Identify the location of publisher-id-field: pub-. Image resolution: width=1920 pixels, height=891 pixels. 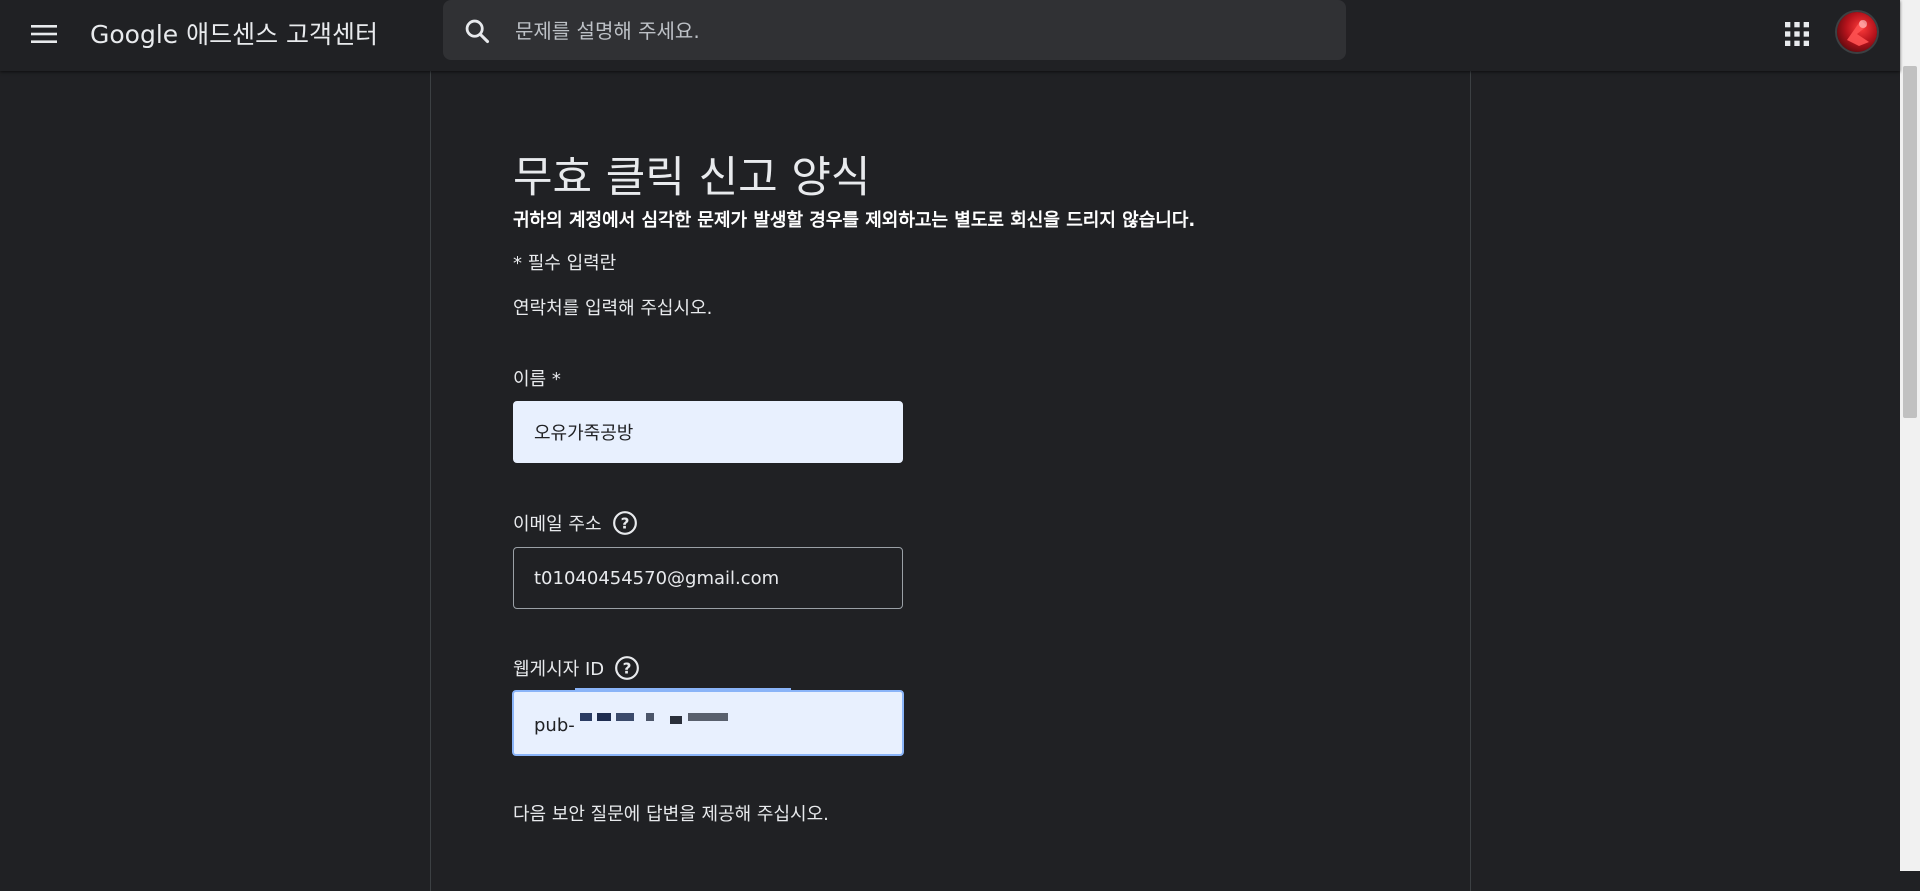
(708, 723).